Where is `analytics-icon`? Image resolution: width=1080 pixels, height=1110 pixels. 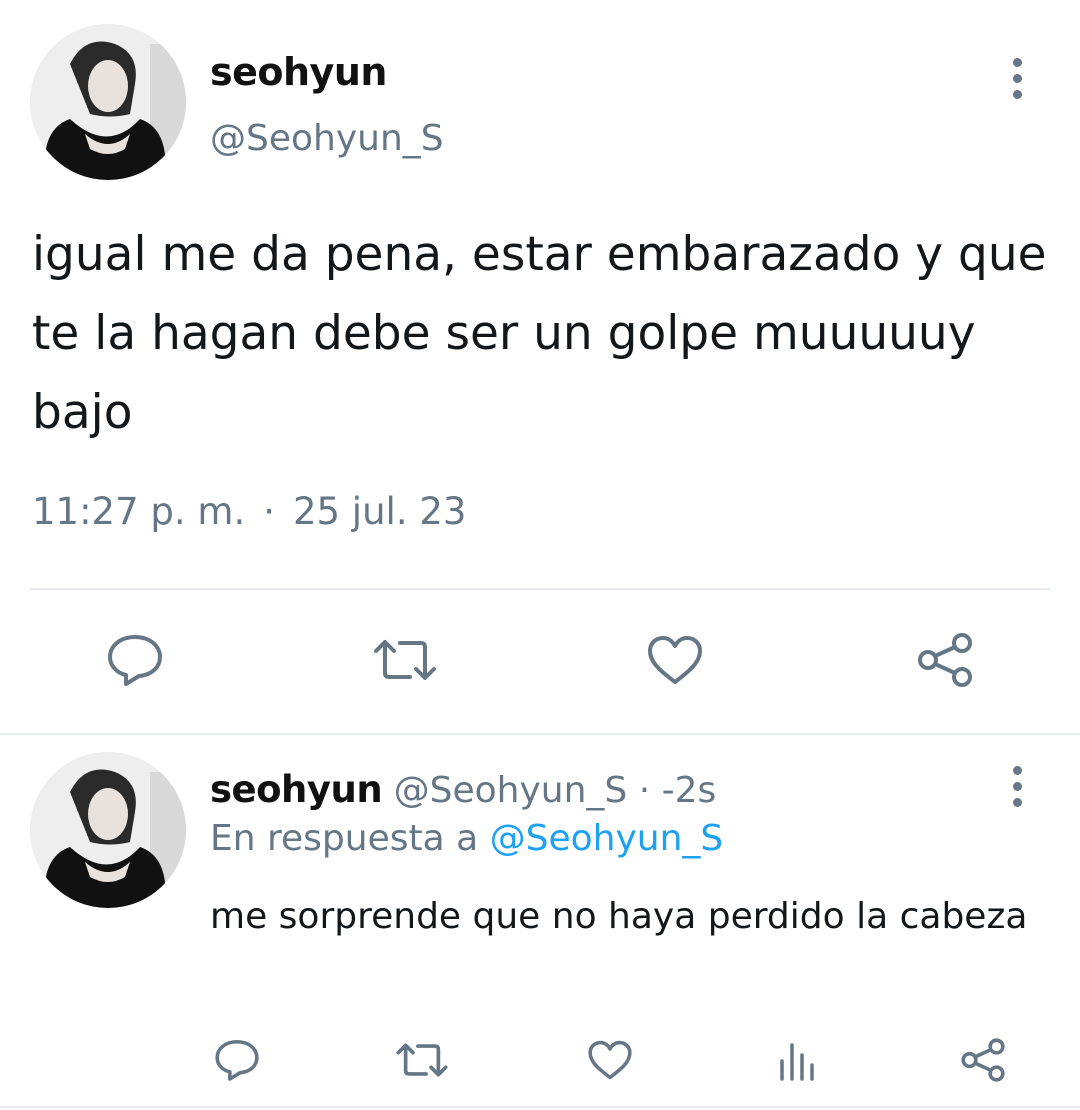 analytics-icon is located at coordinates (797, 1062).